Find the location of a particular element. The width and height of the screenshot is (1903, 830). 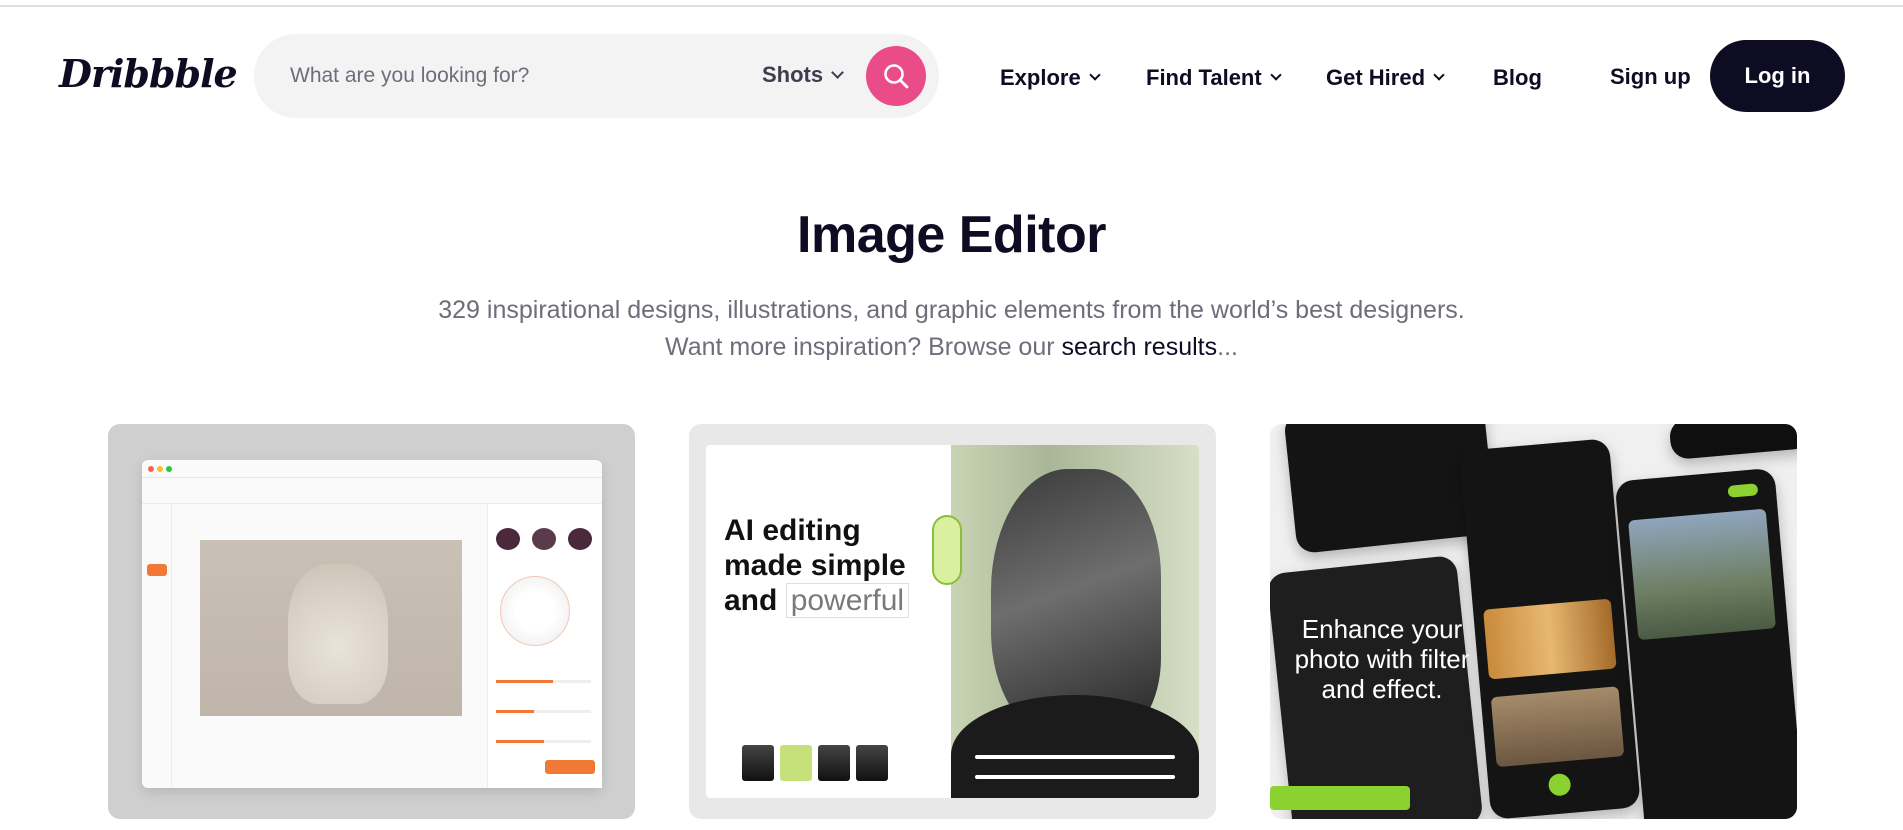

shot-thumbnail is located at coordinates (372, 624).